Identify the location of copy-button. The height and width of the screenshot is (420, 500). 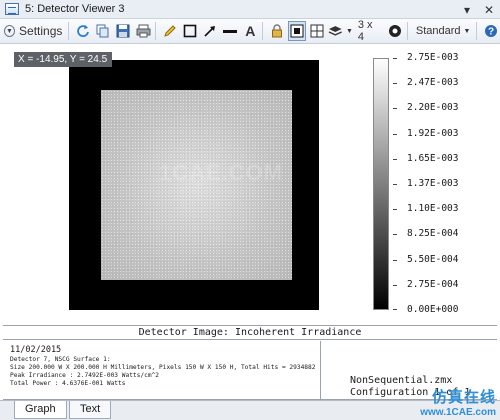
(103, 31).